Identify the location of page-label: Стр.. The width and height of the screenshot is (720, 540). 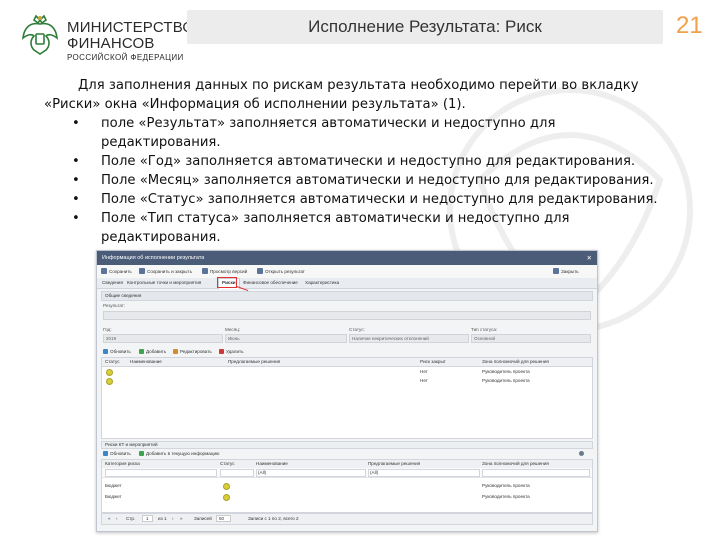
(131, 518).